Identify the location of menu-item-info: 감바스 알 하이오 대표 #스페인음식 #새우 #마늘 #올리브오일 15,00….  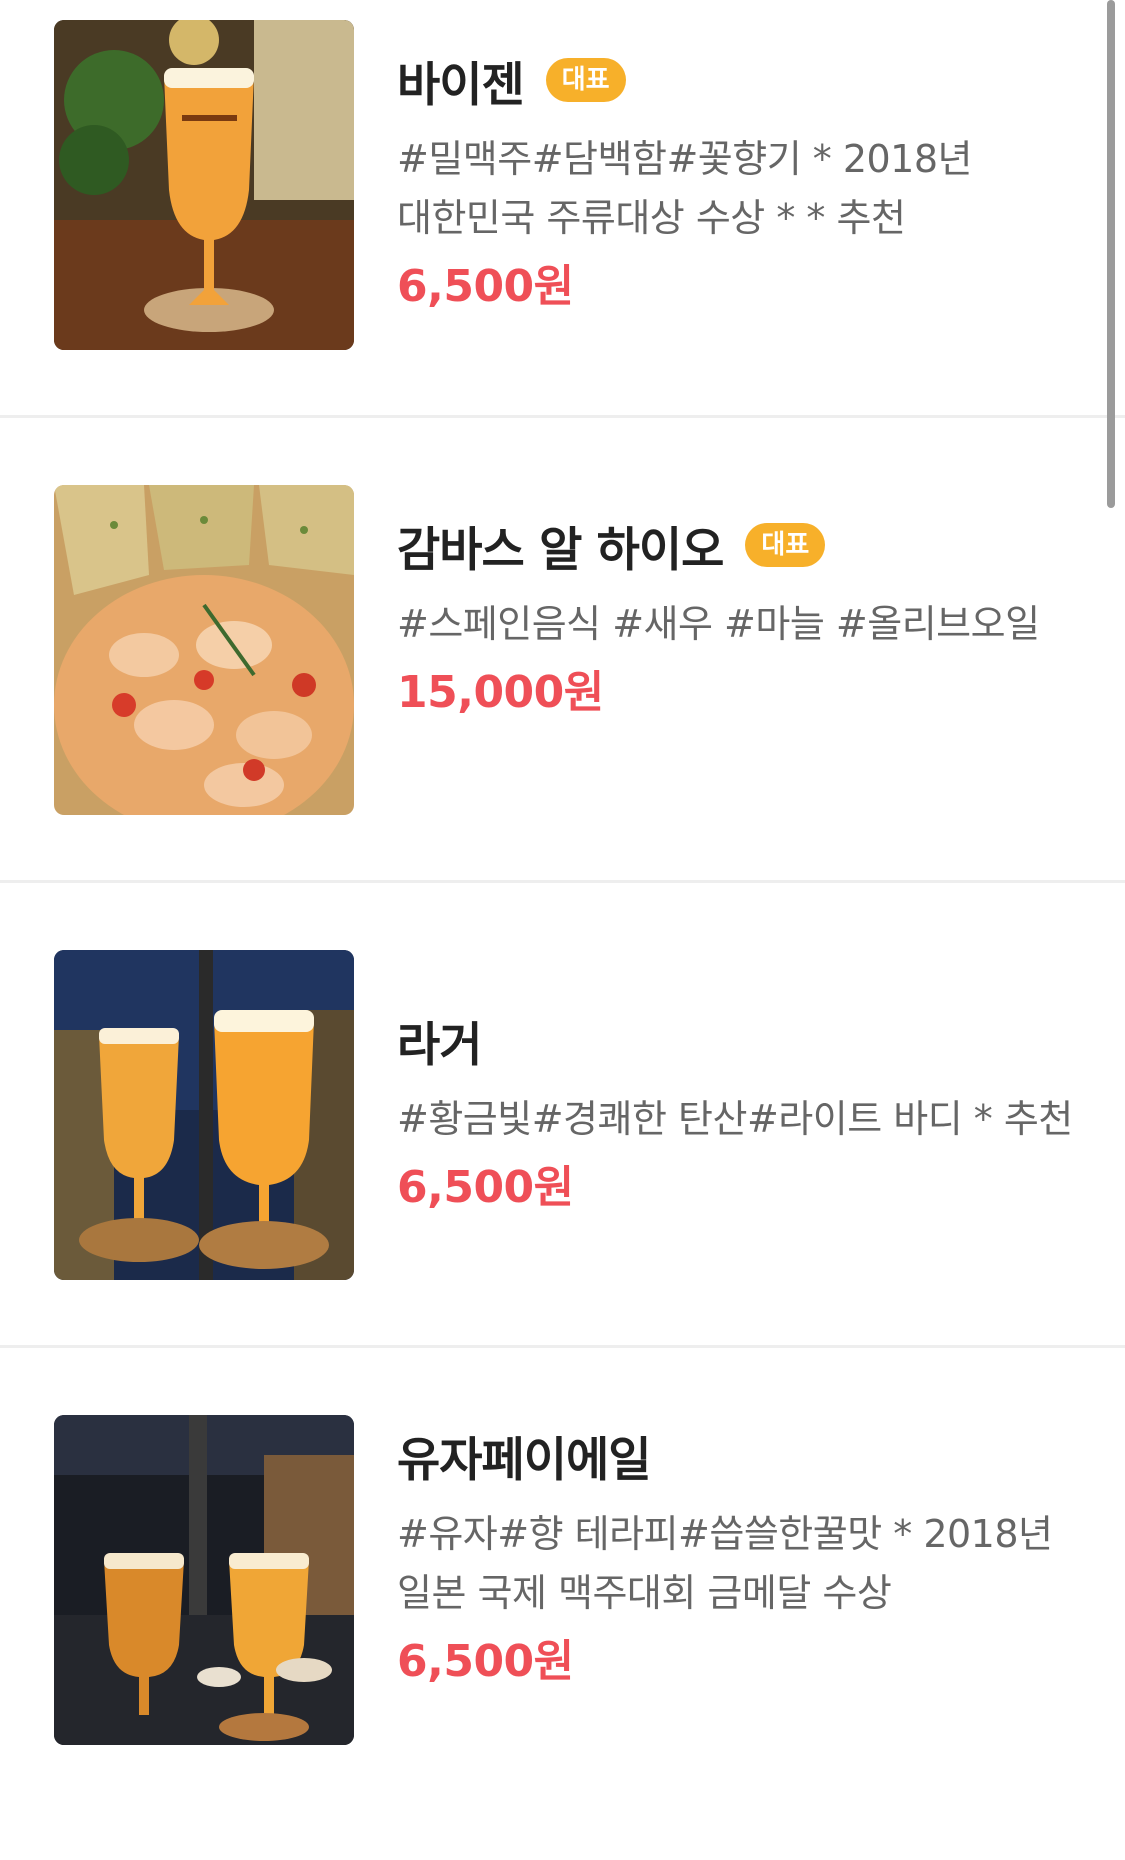
(737, 617).